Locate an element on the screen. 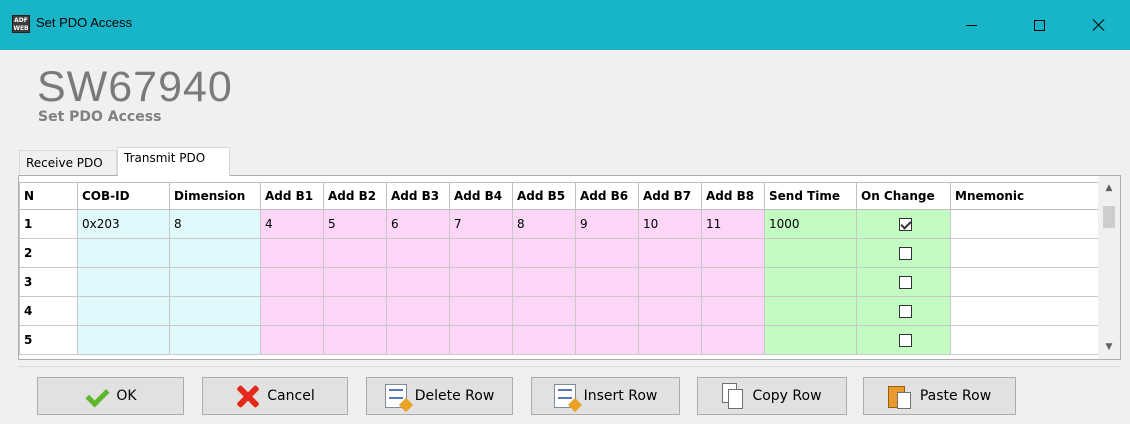  maximize-button is located at coordinates (1039, 25).